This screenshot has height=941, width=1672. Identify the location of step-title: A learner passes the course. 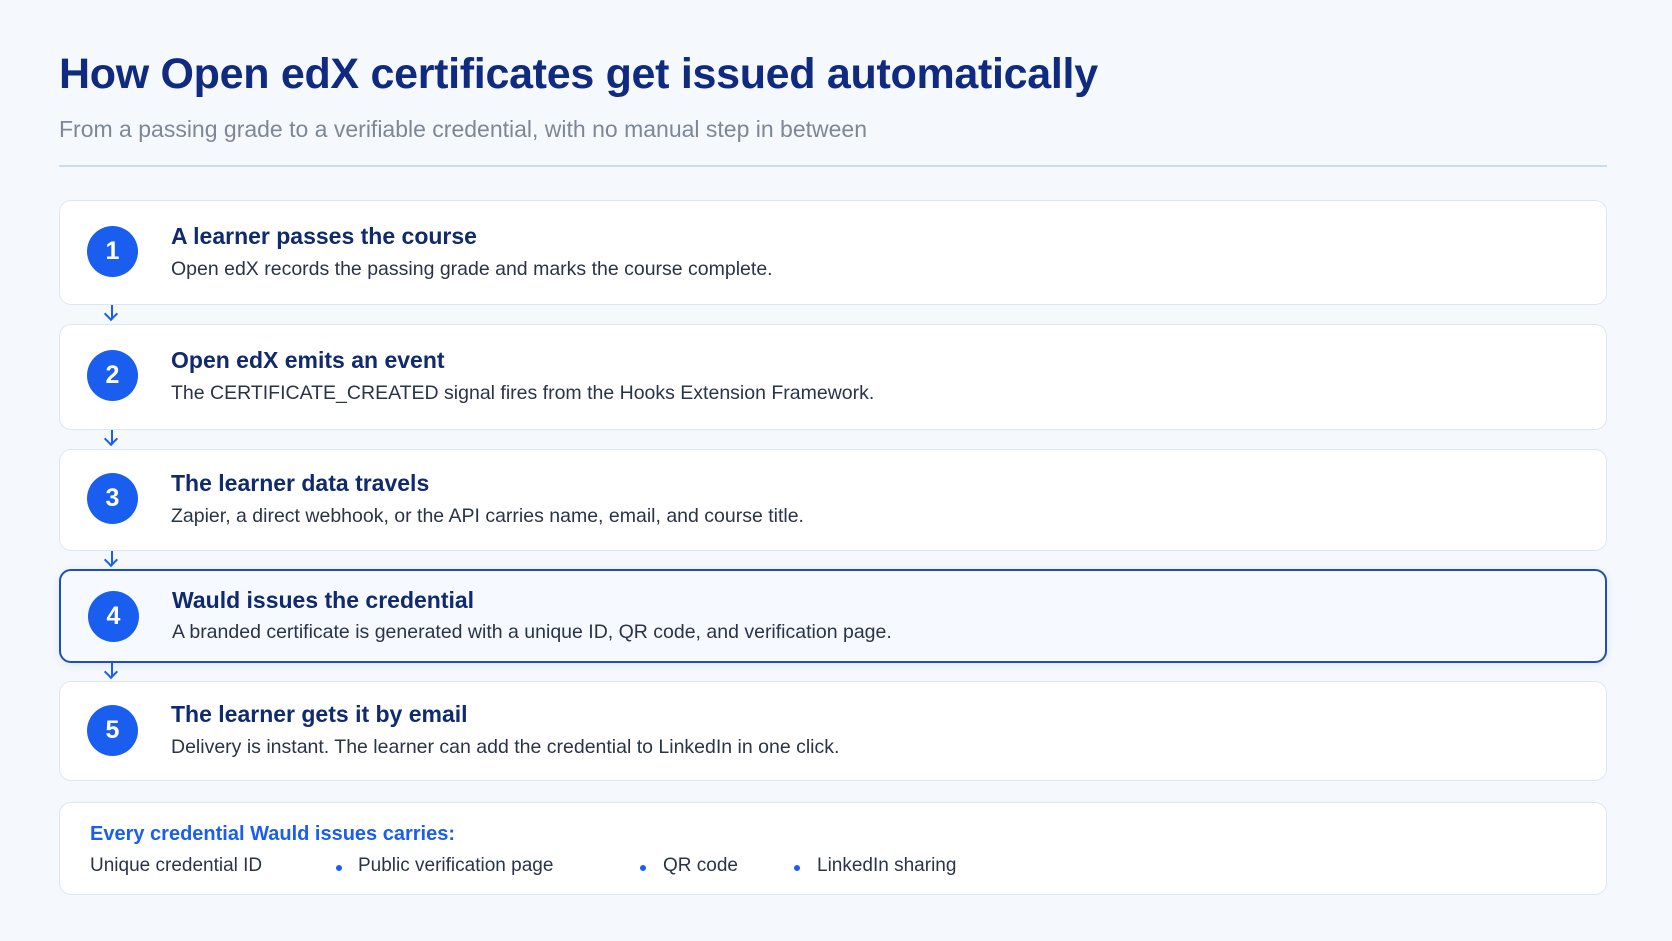
(324, 236).